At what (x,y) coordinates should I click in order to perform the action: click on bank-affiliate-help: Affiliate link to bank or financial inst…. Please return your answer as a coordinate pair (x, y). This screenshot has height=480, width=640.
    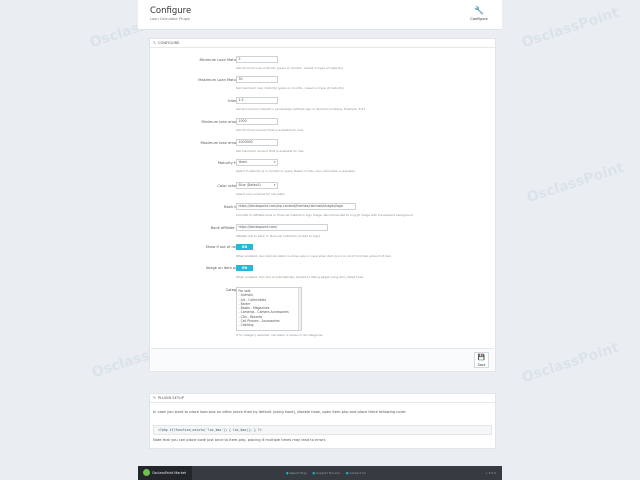
    Looking at the image, I should click on (278, 236).